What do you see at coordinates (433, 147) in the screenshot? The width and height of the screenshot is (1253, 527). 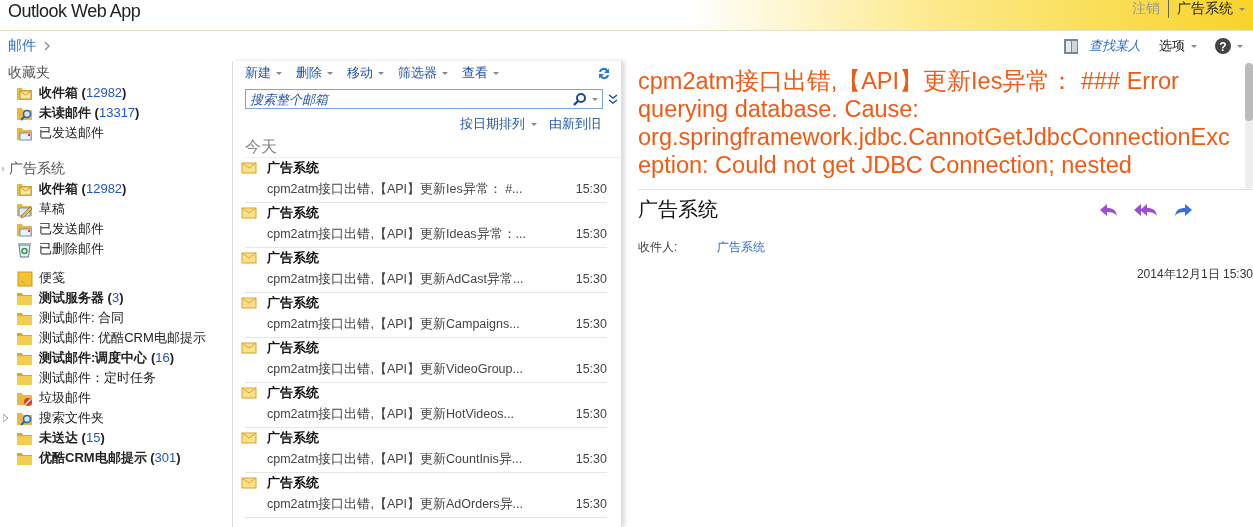 I see `date-group-header: 今天` at bounding box center [433, 147].